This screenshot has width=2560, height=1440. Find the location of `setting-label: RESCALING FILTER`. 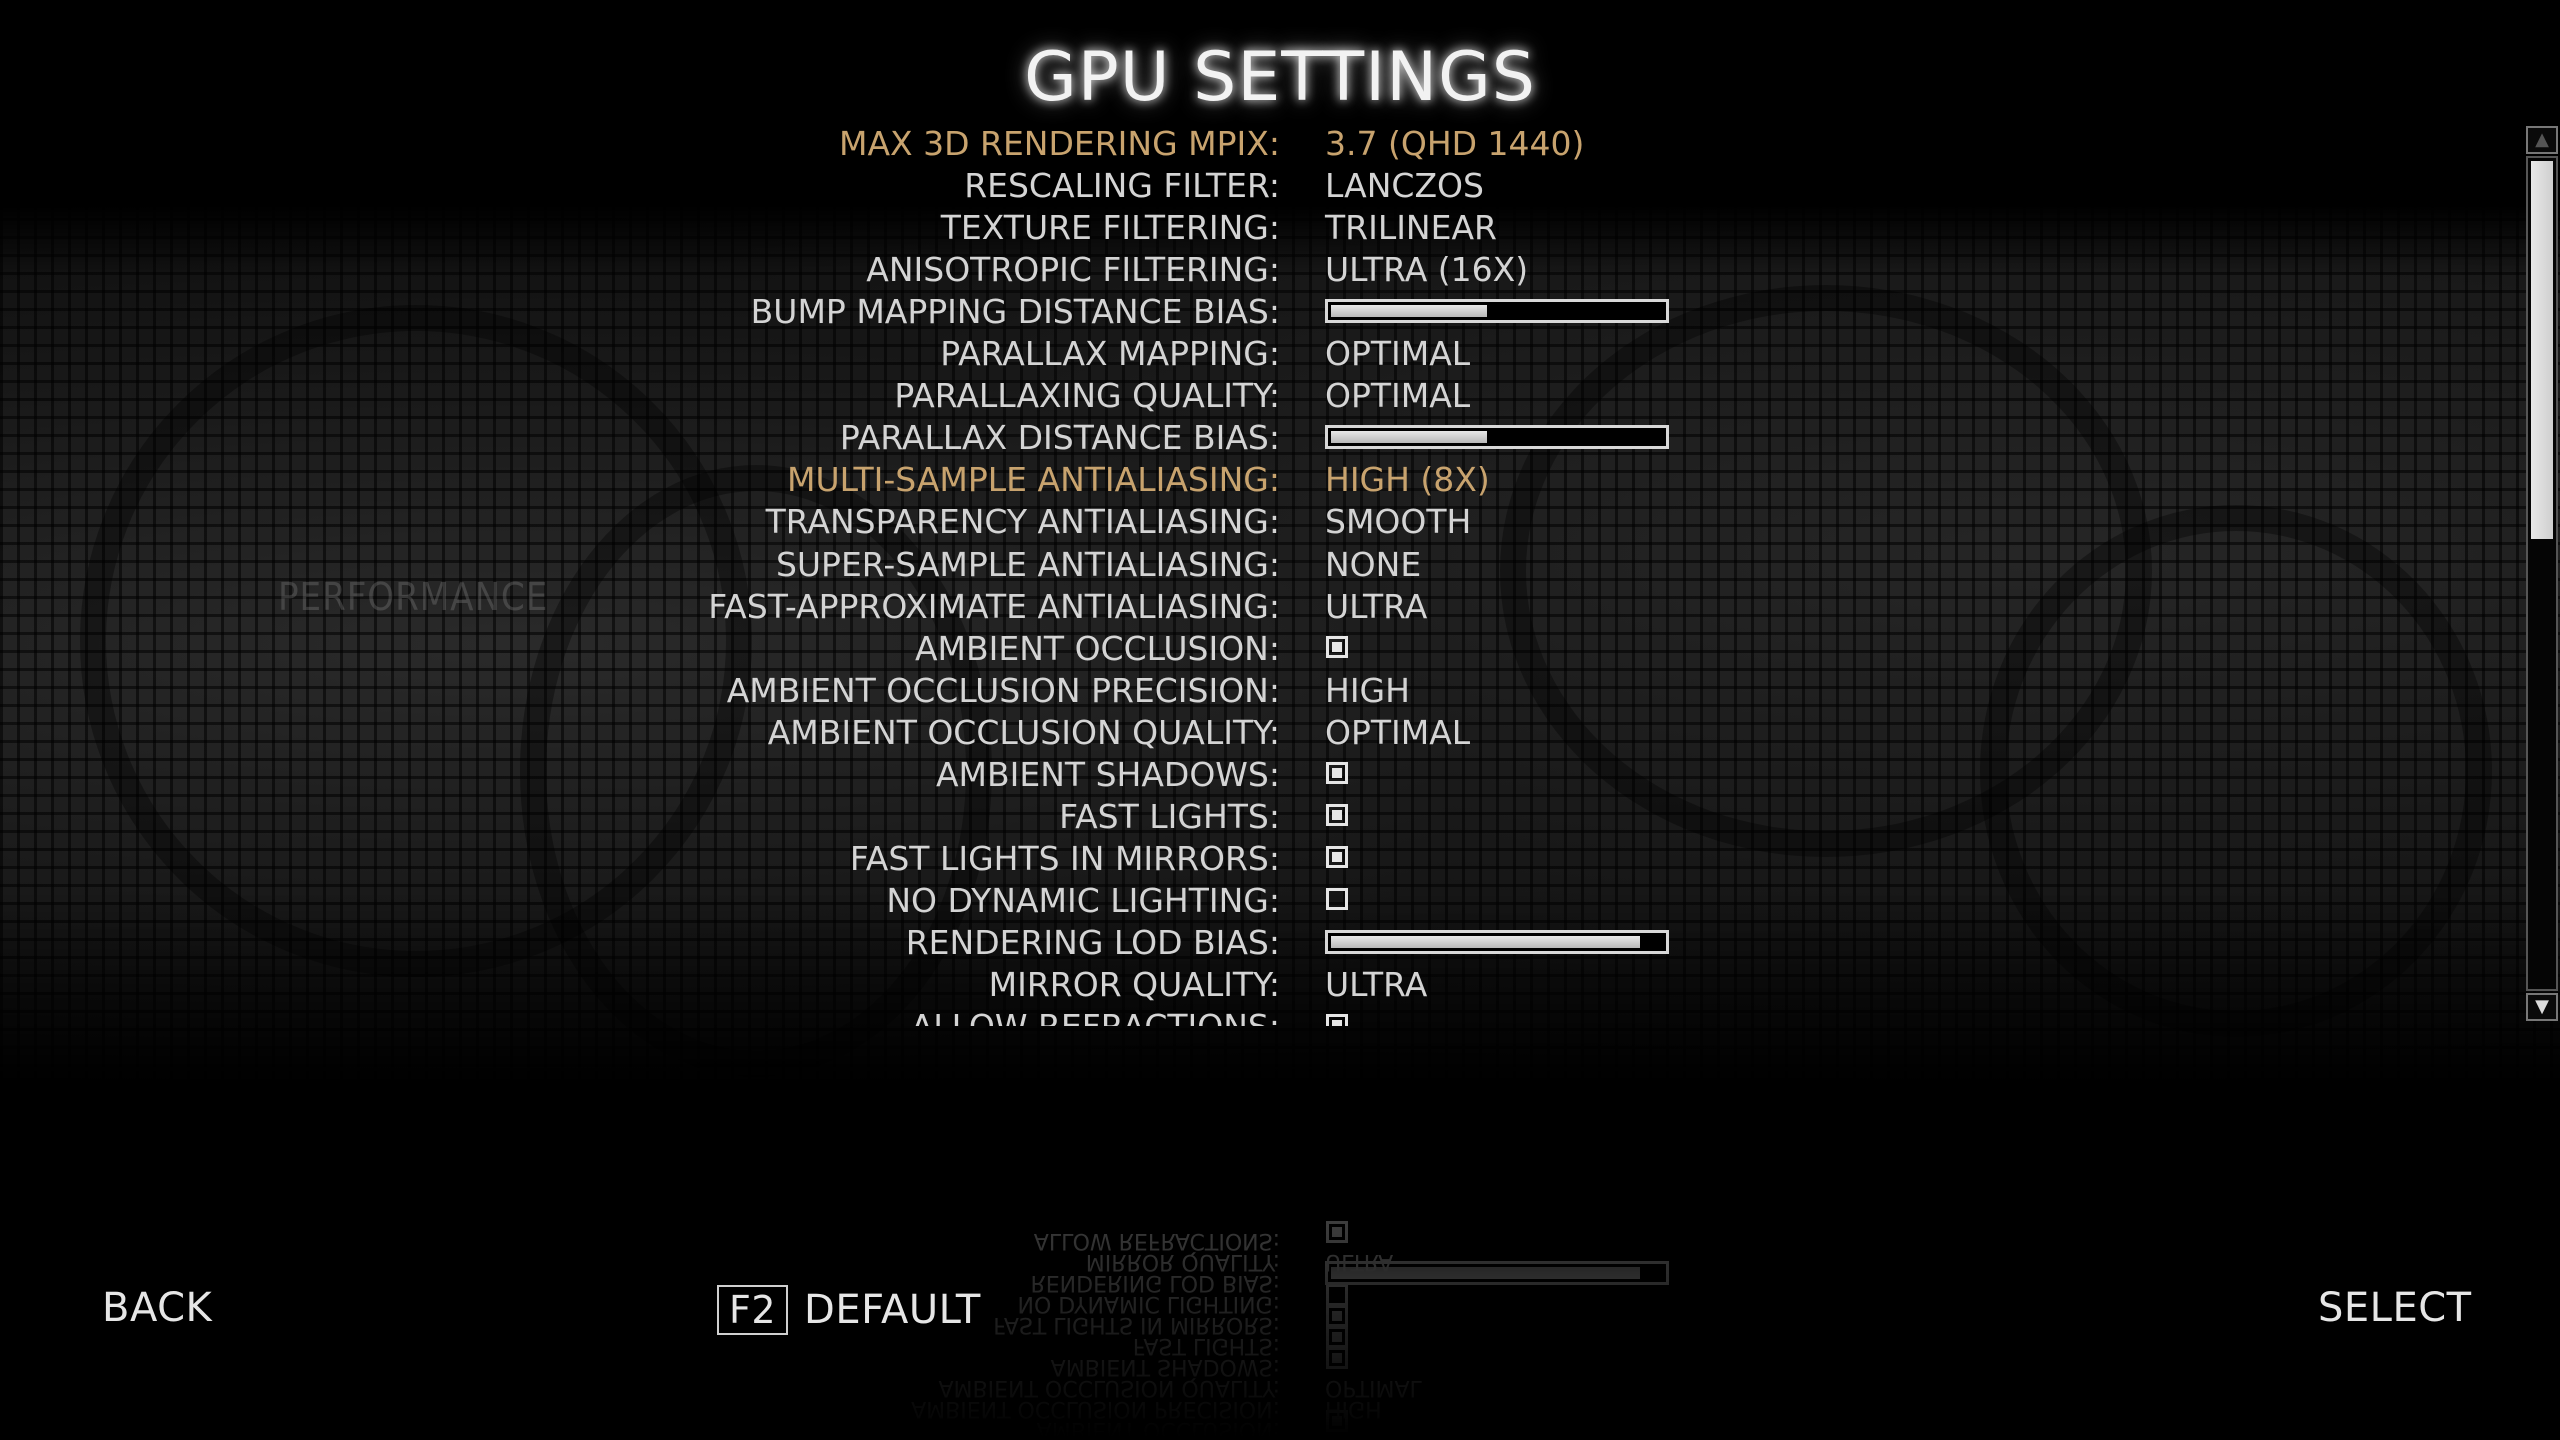

setting-label: RESCALING FILTER is located at coordinates (1122, 186).